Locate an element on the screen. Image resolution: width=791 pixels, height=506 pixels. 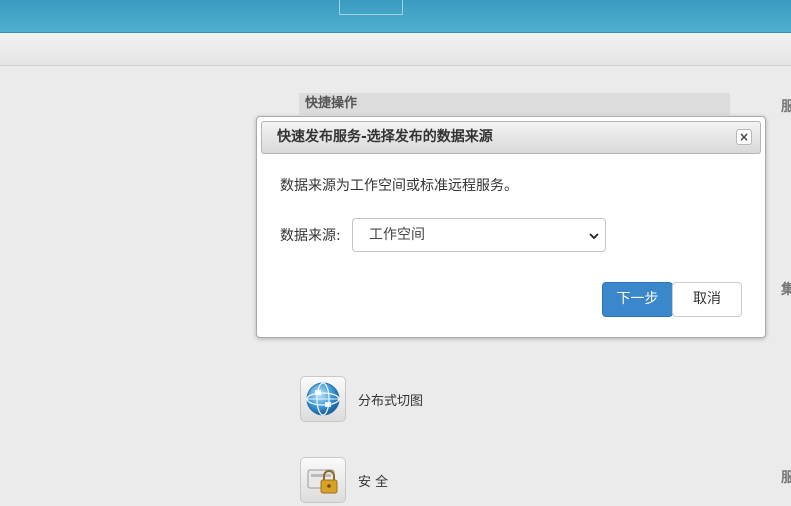
globe-icon is located at coordinates (323, 399).